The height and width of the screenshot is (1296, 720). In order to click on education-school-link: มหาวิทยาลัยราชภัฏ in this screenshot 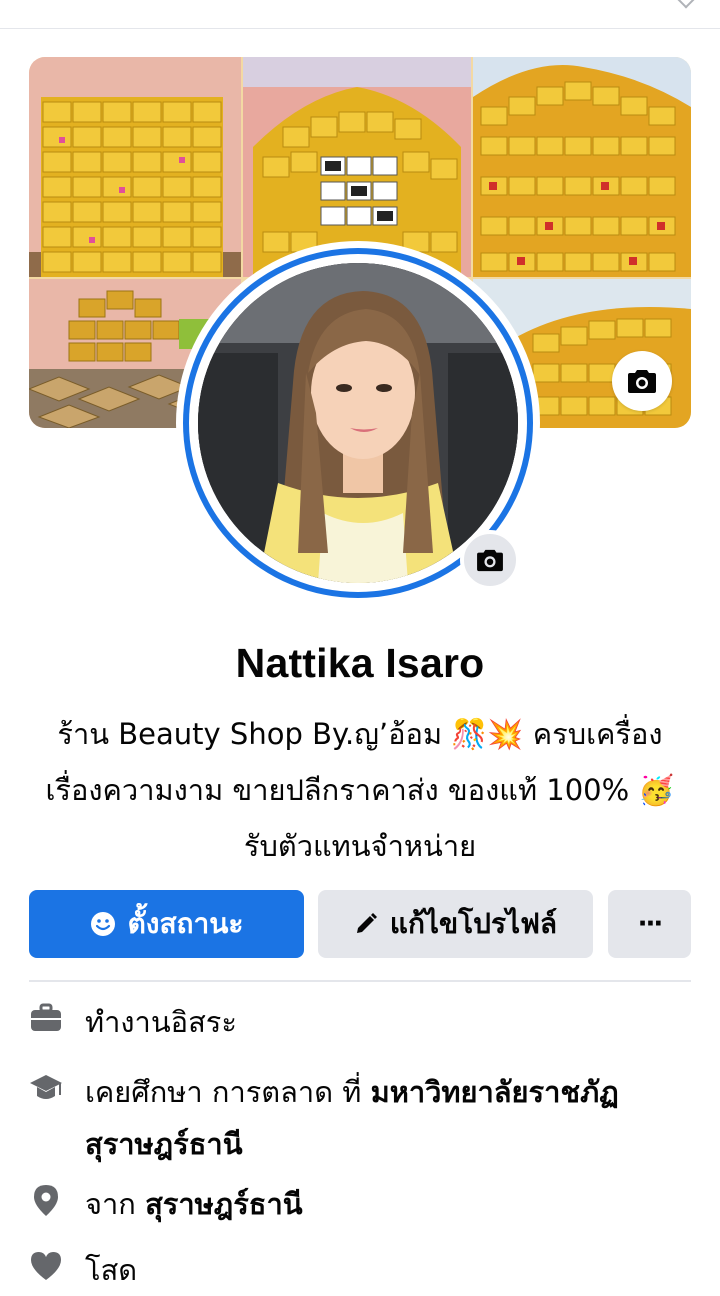, I will do `click(495, 1092)`.